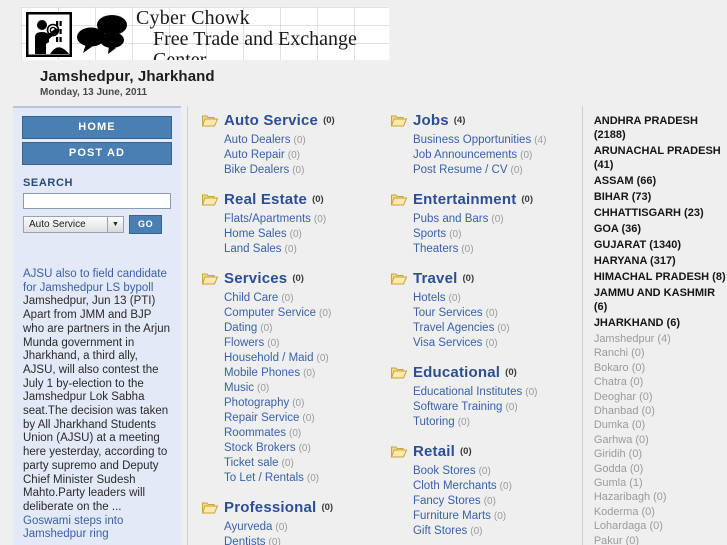  Describe the element at coordinates (494, 170) in the screenshot. I see `list-item: Post Resume / CV (0)` at that location.